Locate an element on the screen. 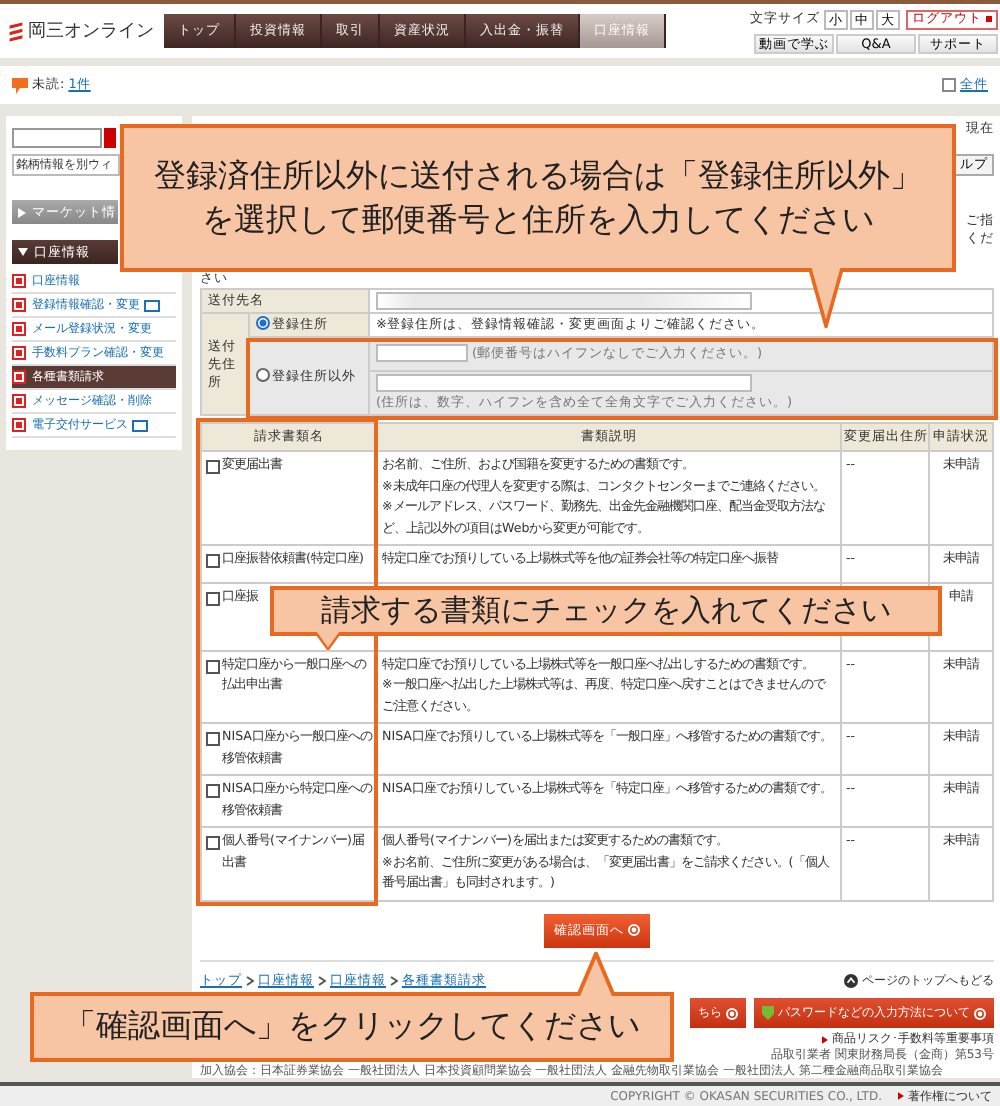  name-field is located at coordinates (564, 301).